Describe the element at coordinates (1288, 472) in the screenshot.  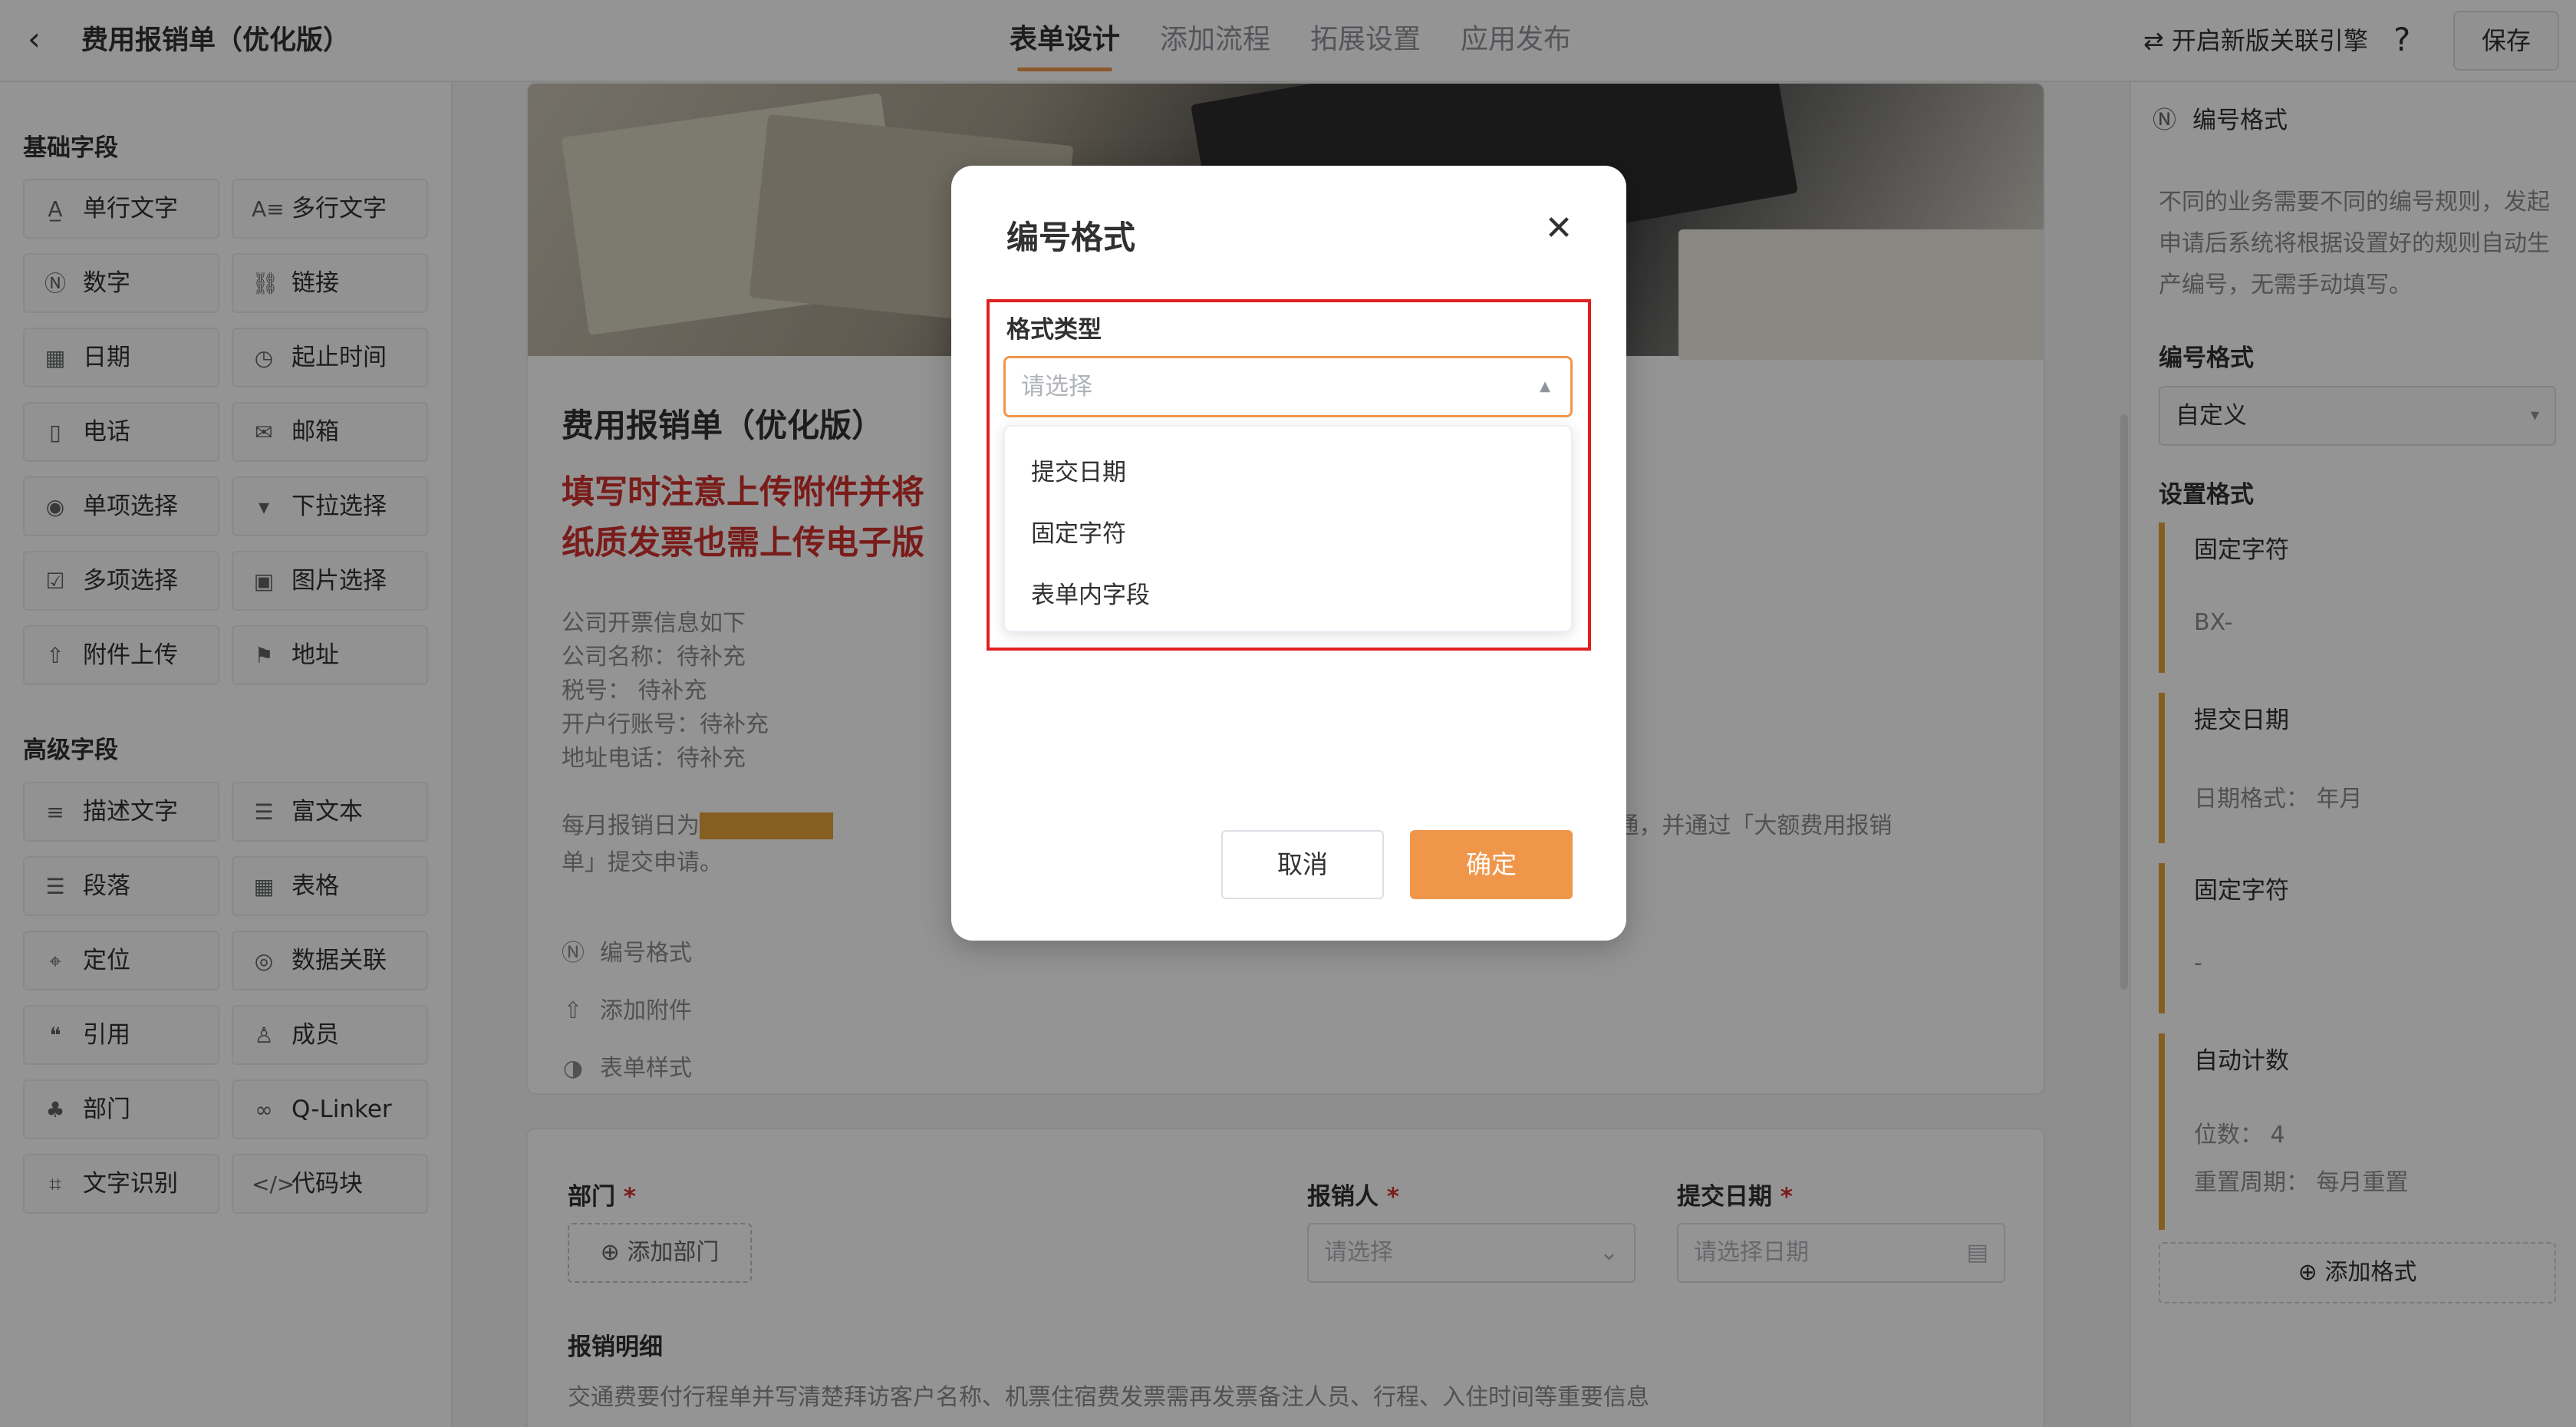
I see `option-submit-date: 提交日期` at that location.